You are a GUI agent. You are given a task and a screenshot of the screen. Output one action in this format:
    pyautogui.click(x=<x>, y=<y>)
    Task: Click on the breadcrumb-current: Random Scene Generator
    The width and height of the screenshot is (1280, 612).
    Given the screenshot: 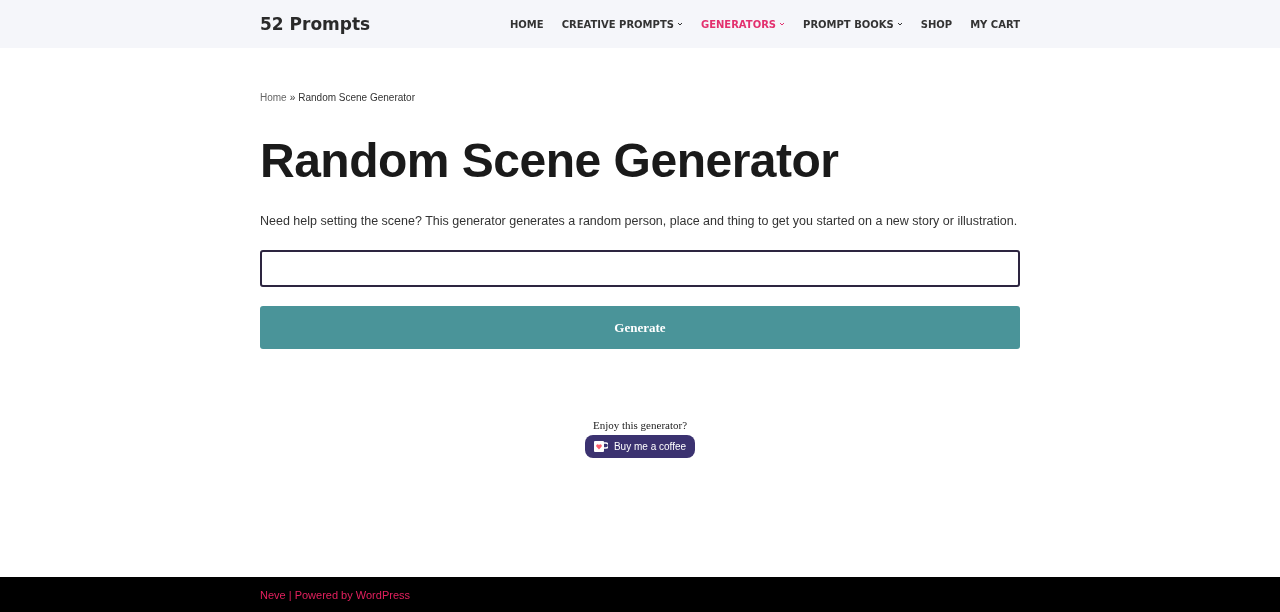 What is the action you would take?
    pyautogui.click(x=356, y=97)
    